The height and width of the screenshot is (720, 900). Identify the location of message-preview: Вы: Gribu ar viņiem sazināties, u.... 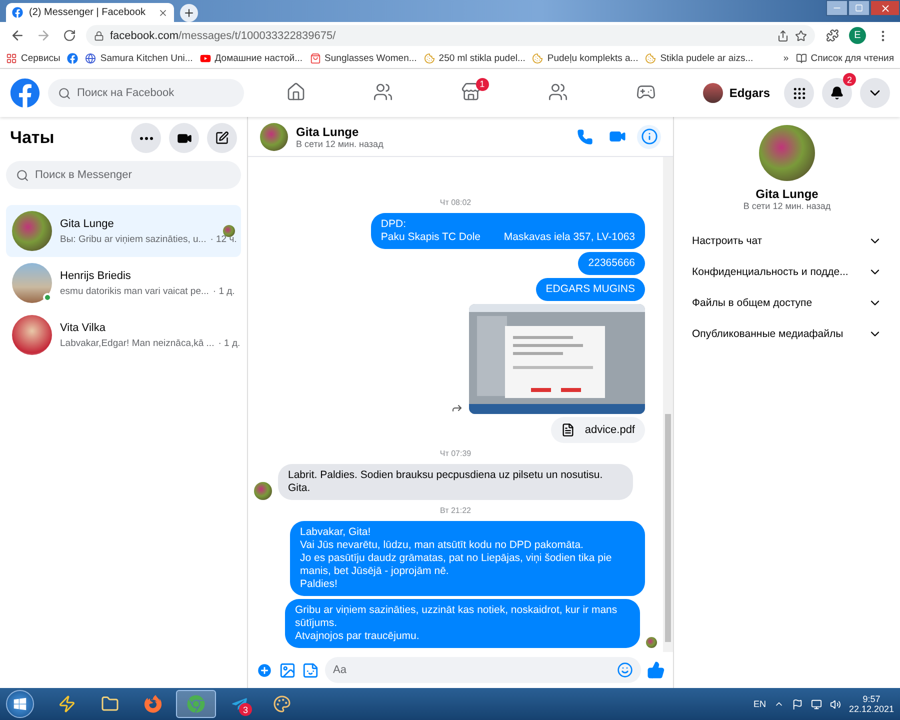
(133, 239).